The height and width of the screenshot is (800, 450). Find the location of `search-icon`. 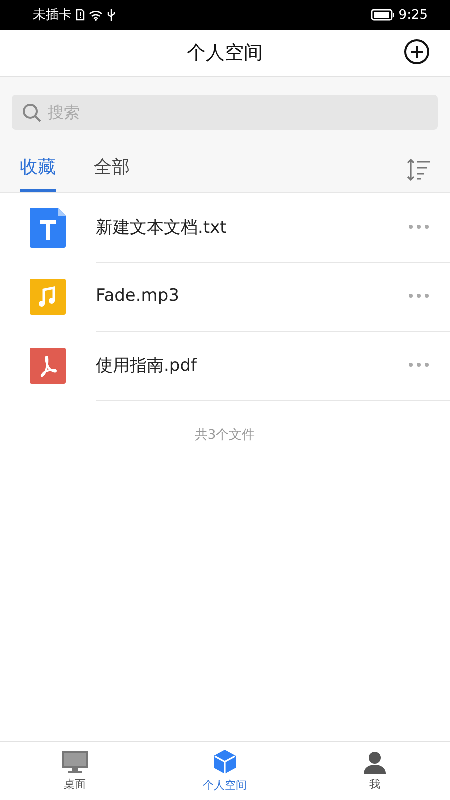

search-icon is located at coordinates (32, 113).